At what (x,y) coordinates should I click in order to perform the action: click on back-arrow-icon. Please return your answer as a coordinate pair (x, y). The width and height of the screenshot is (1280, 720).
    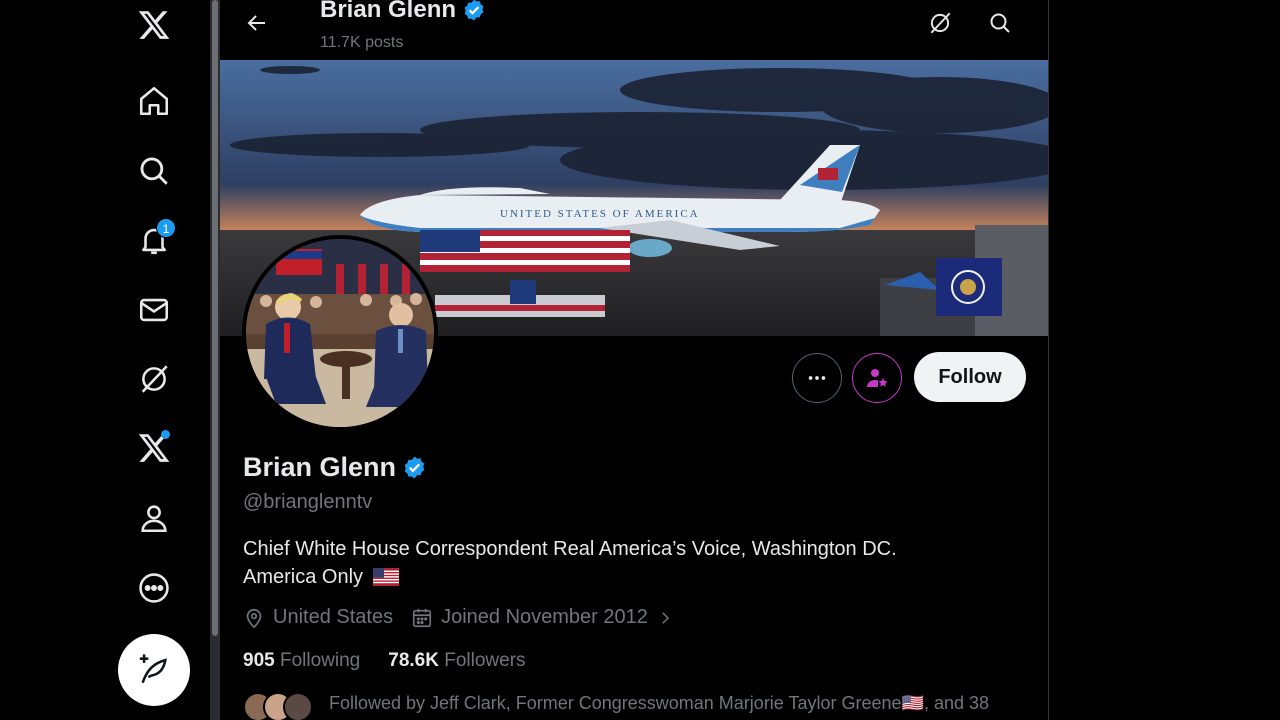
    Looking at the image, I should click on (256, 23).